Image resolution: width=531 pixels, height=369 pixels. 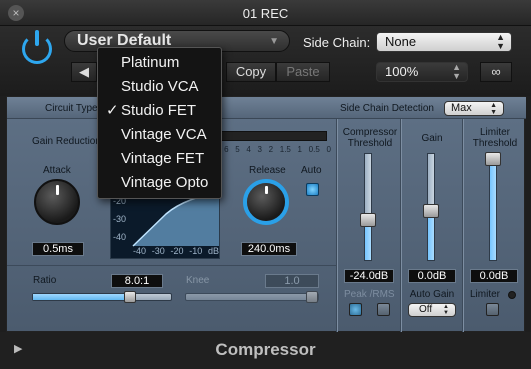 What do you see at coordinates (401, 41) in the screenshot?
I see `side-chain-value: None` at bounding box center [401, 41].